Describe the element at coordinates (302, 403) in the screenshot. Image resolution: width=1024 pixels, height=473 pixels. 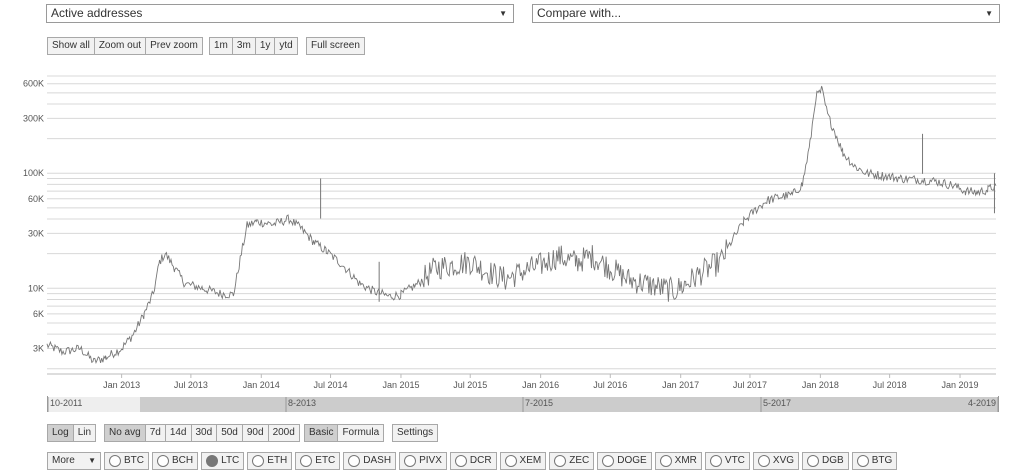
I see `navigator-label: 8-2013` at that location.